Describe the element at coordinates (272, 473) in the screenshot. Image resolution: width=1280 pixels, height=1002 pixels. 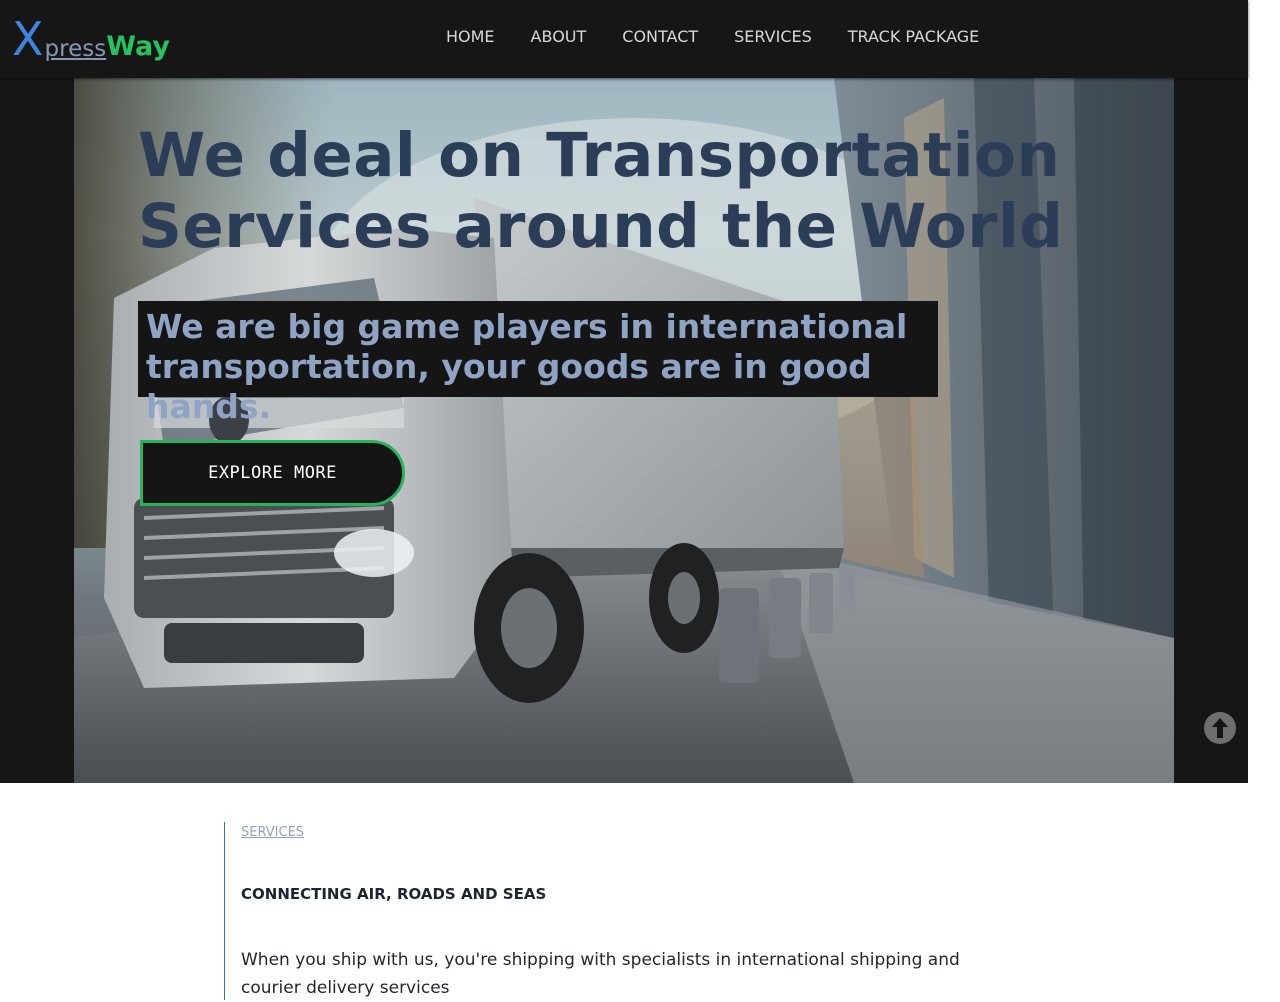
I see `explore-more-button: EXPLORE MORE` at that location.